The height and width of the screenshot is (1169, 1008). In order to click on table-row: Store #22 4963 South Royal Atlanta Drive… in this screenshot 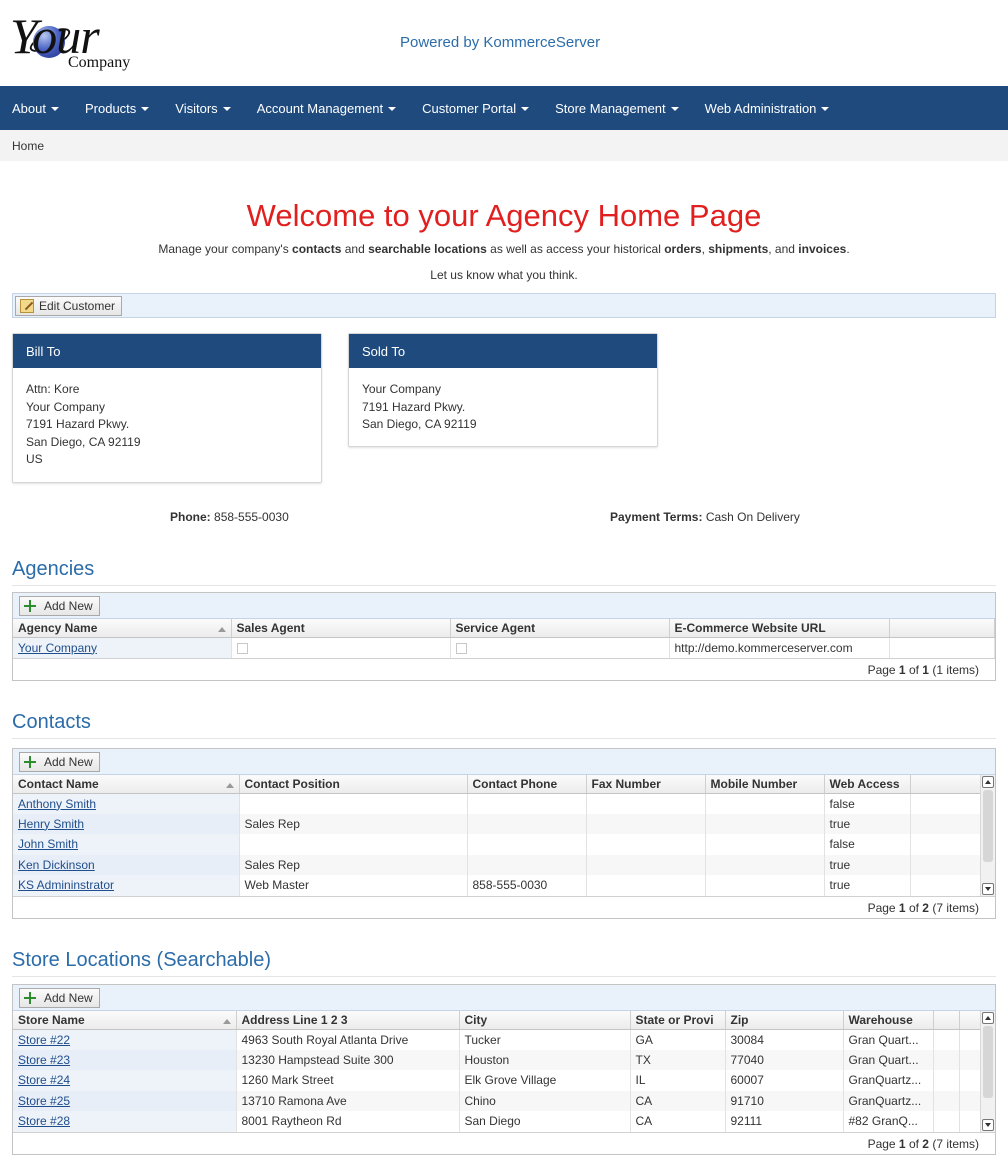, I will do `click(497, 1039)`.